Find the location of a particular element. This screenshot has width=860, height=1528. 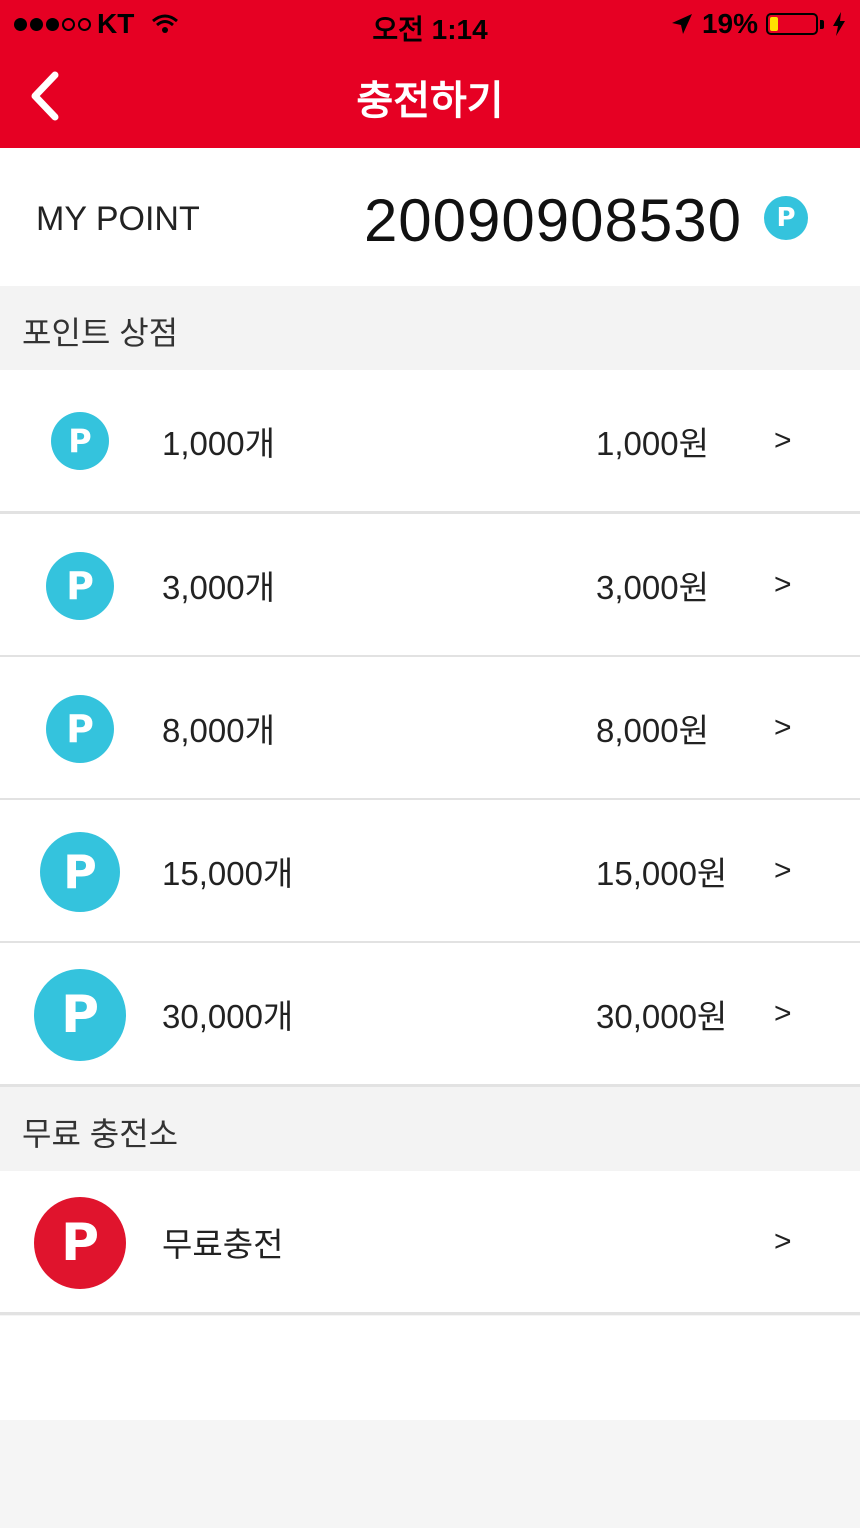

point-package-row: P 1,000개 1,000원 > is located at coordinates (430, 442).